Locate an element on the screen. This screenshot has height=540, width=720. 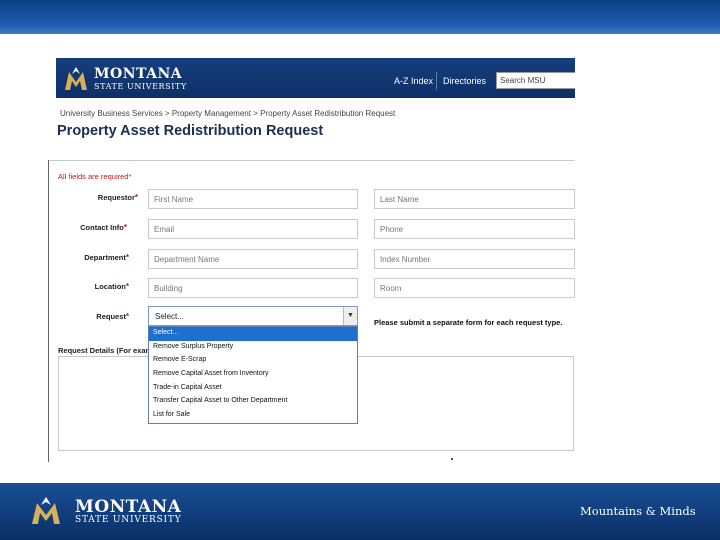
contact-info-label: Contact Info* is located at coordinates (103, 227).